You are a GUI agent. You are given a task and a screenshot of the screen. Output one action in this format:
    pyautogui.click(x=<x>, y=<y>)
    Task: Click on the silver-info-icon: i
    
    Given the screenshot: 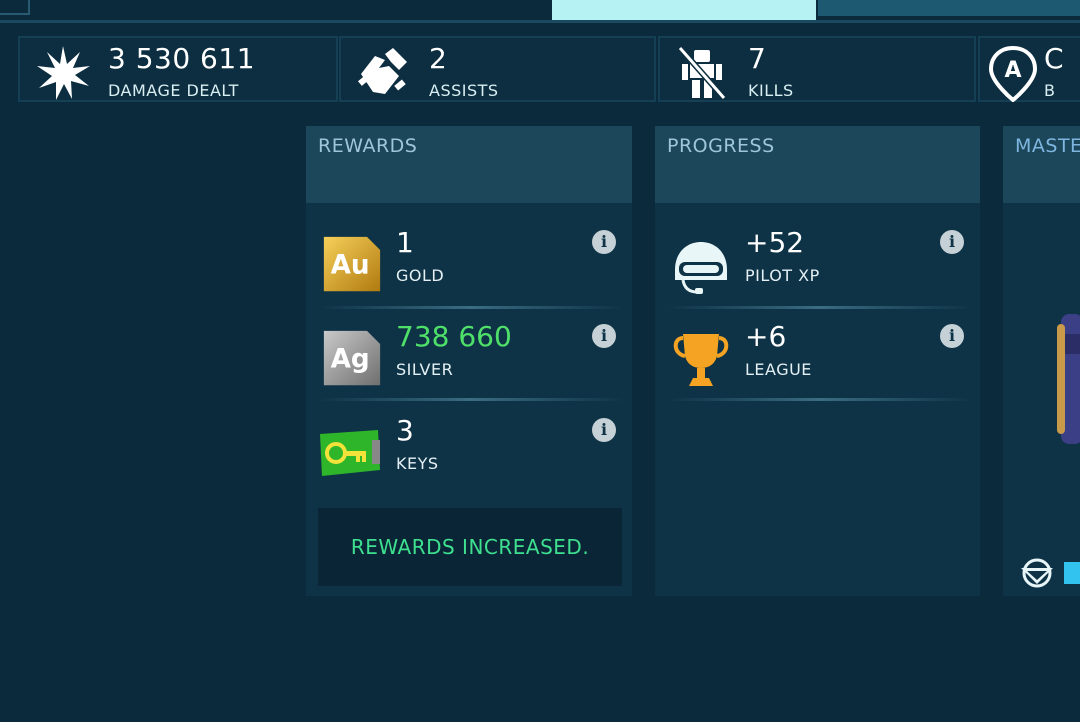 What is the action you would take?
    pyautogui.click(x=604, y=336)
    